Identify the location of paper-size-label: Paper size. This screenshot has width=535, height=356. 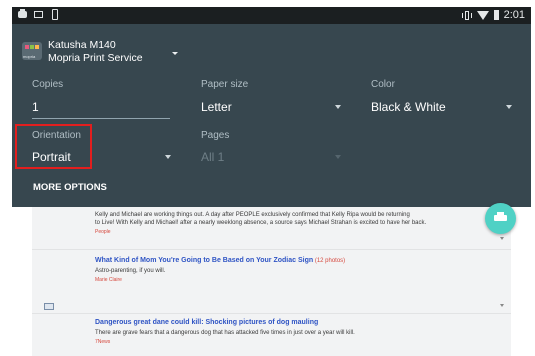
(225, 84).